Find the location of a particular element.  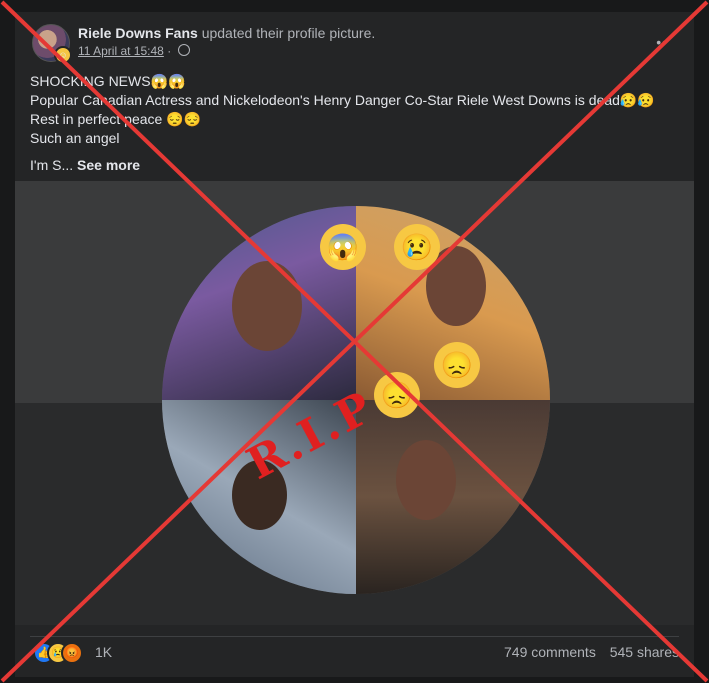

post-text-truncated: I'm S... See more is located at coordinates (85, 165).